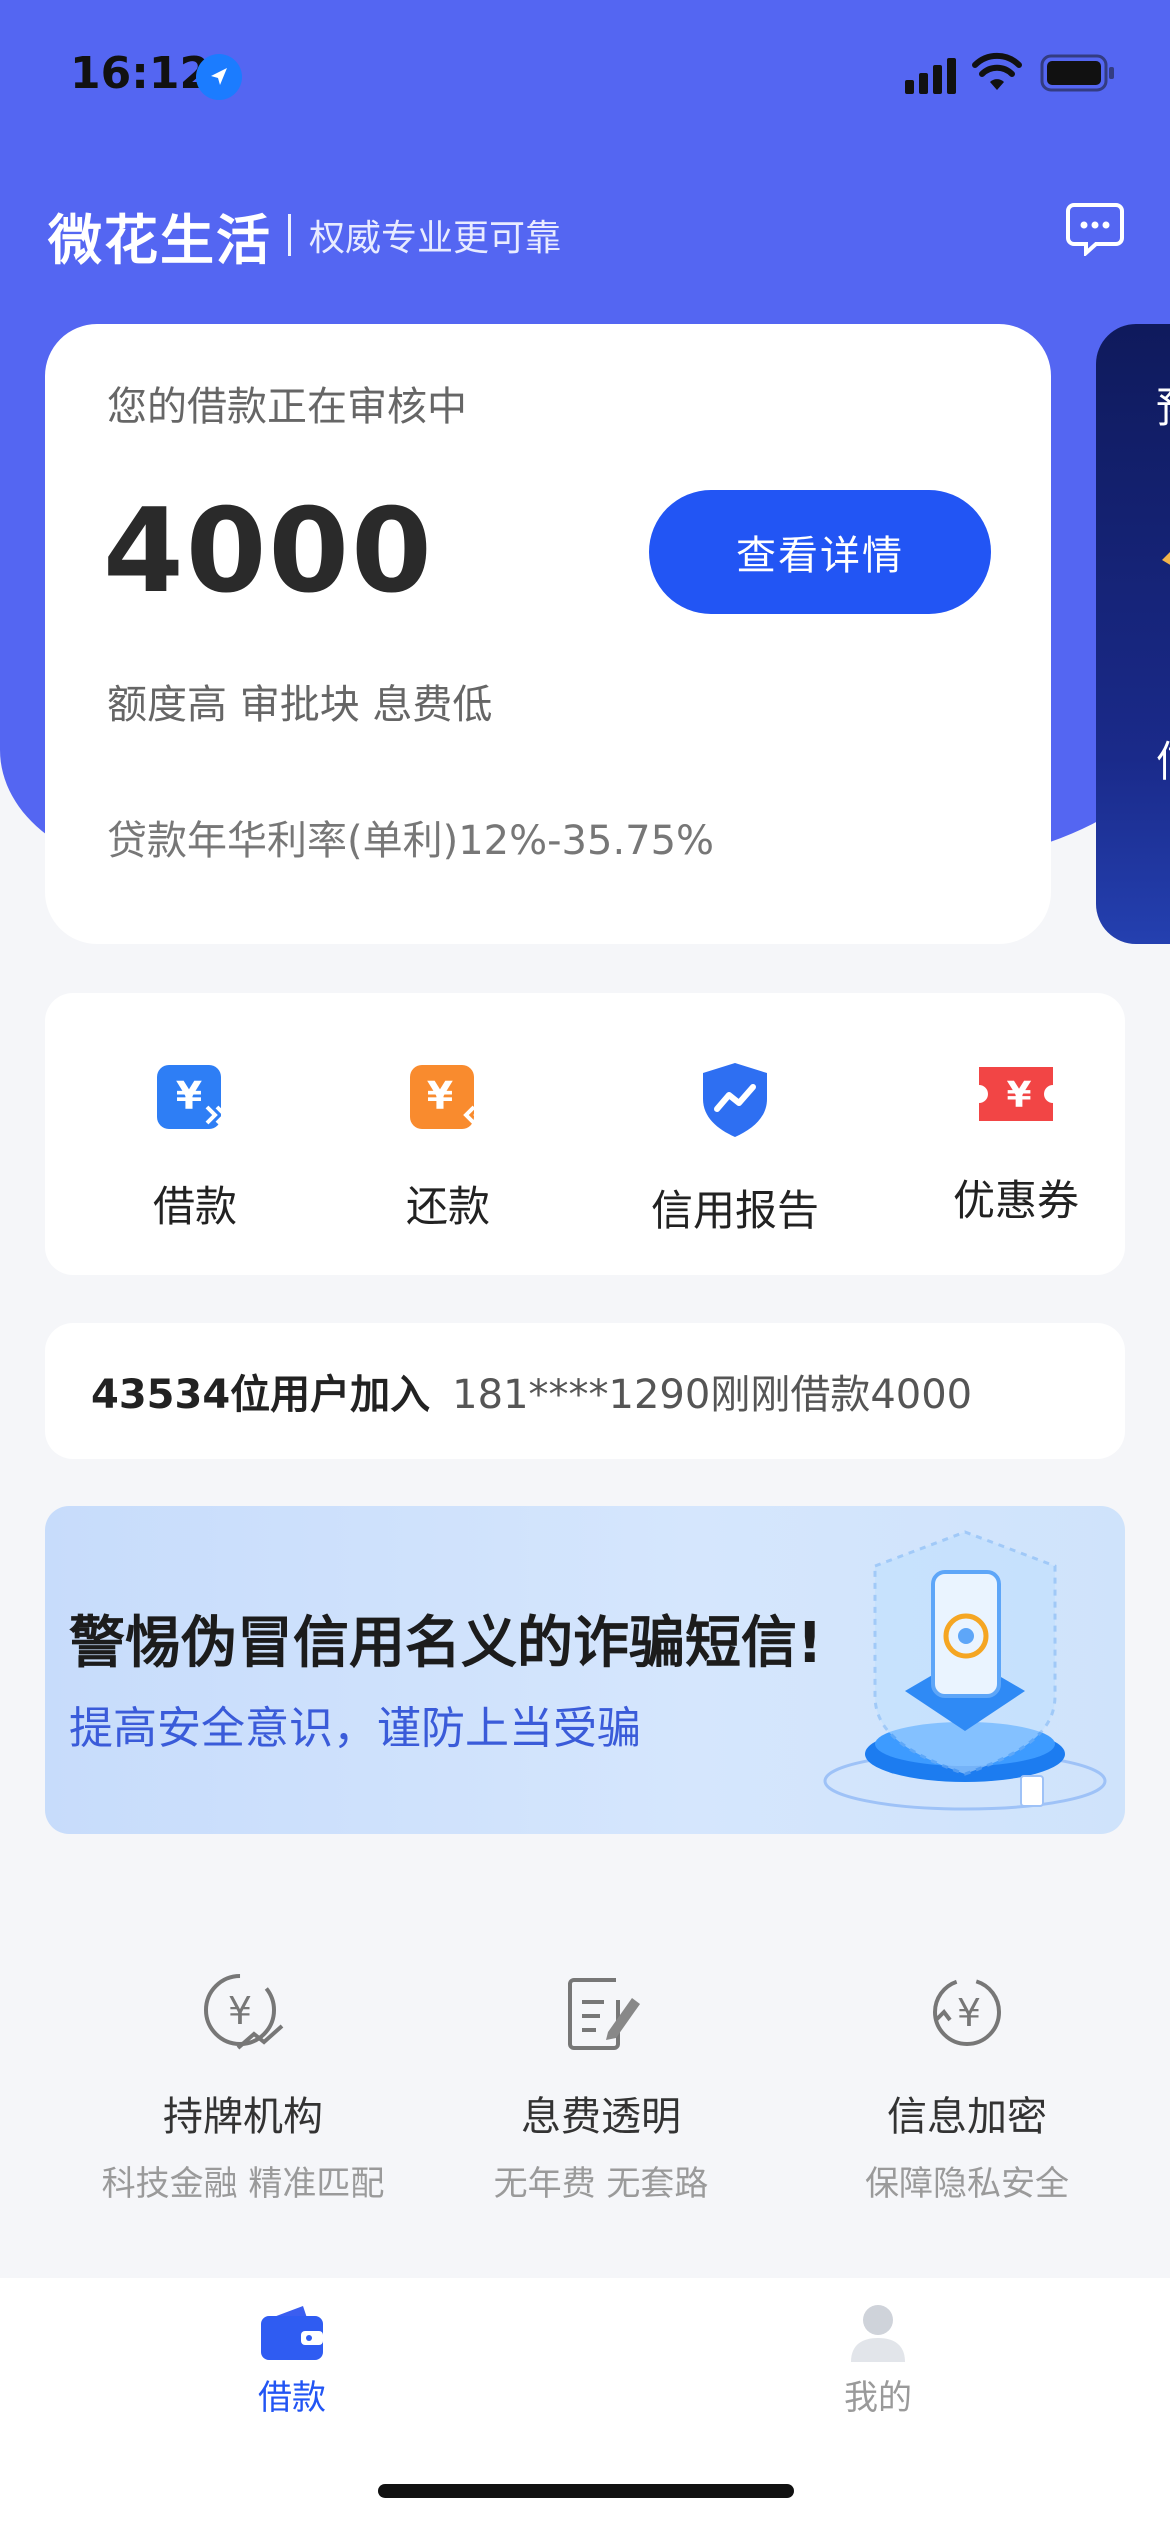  What do you see at coordinates (195, 1134) in the screenshot?
I see `shortcut-borrow: ¥ 借款` at bounding box center [195, 1134].